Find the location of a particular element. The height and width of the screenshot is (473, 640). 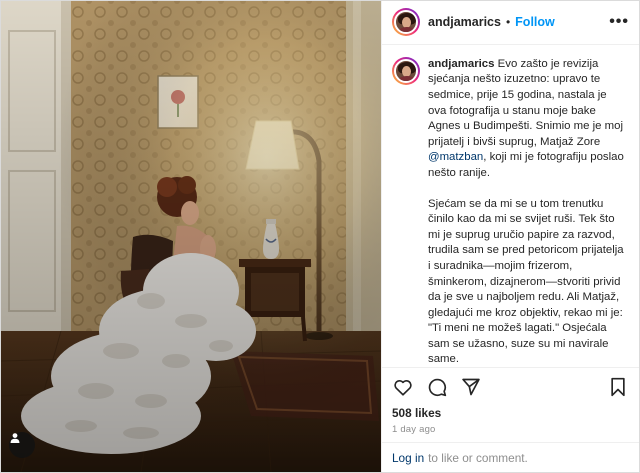

login-prompt: Log in to like or comment. is located at coordinates (510, 457).